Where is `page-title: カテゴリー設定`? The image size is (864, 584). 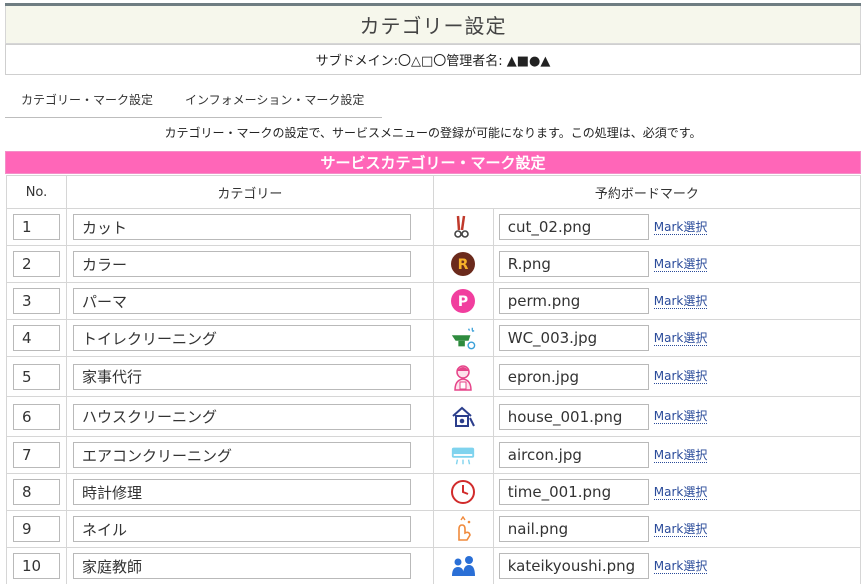
page-title: カテゴリー設定 is located at coordinates (433, 26).